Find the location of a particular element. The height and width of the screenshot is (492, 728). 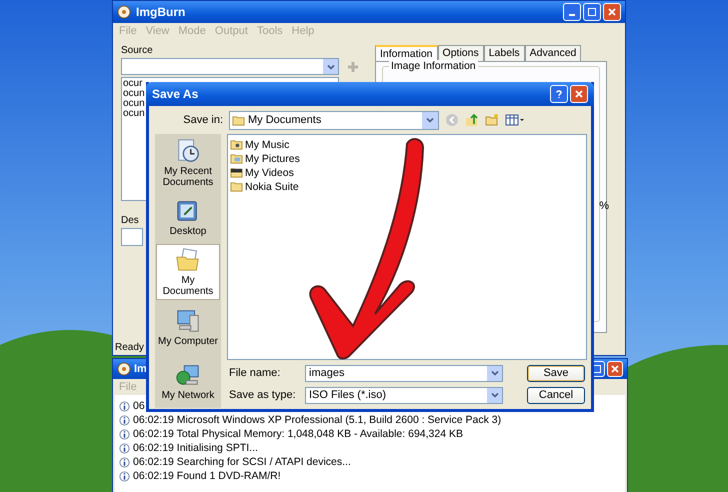

log-line: 06:02:19 Total Physical Memory: 1,048,048 KB - Available: 694,324 KB is located at coordinates (298, 434).